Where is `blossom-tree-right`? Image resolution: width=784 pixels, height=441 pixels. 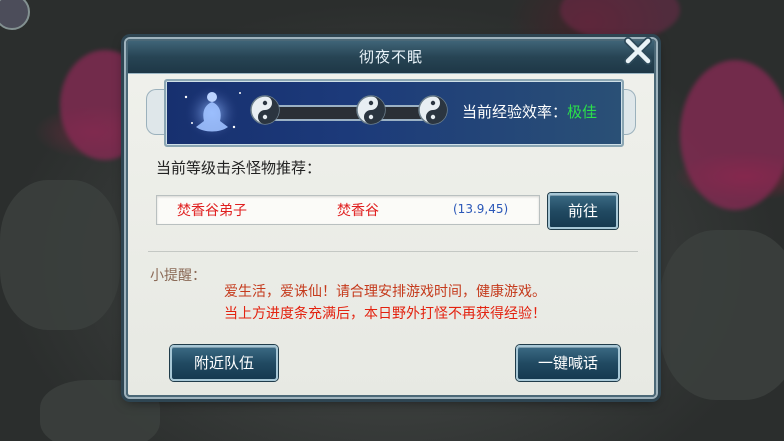
blossom-tree-right is located at coordinates (732, 135).